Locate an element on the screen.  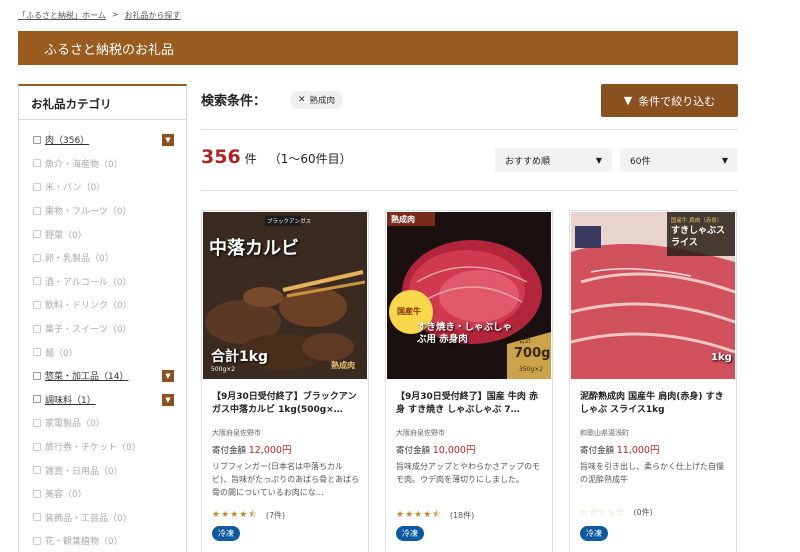
category-label: 酒・アルコール（0） is located at coordinates (88, 281).